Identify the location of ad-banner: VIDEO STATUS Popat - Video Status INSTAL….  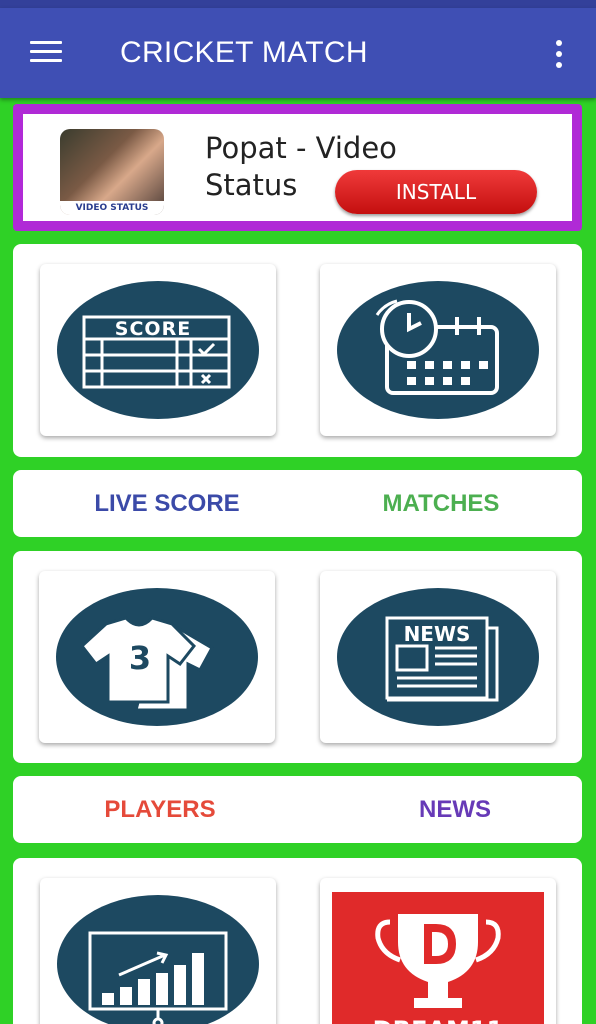
(297, 167).